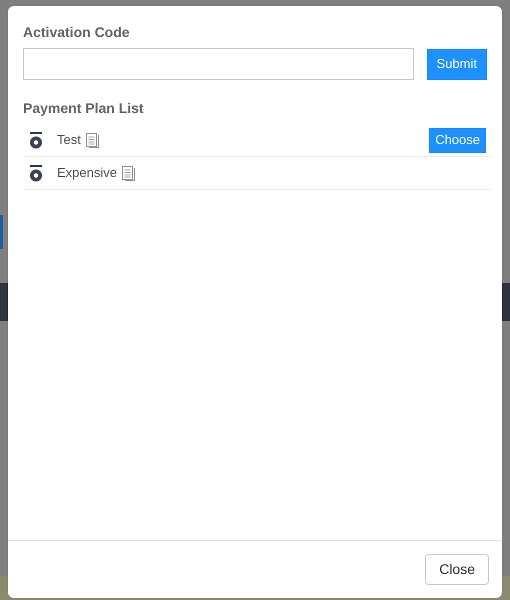  What do you see at coordinates (218, 64) in the screenshot?
I see `activation-code-field` at bounding box center [218, 64].